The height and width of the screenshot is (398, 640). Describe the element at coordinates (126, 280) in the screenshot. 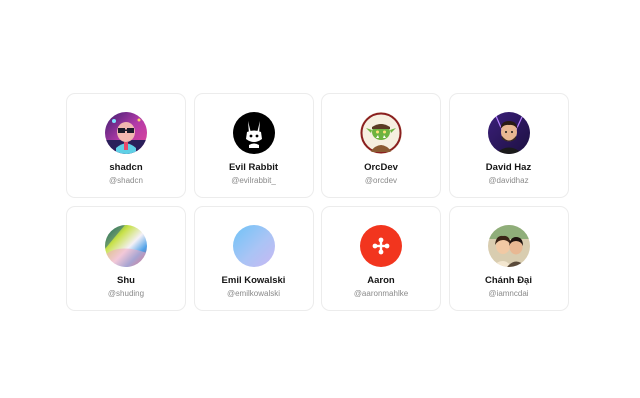

I see `user-name: Shu` at that location.